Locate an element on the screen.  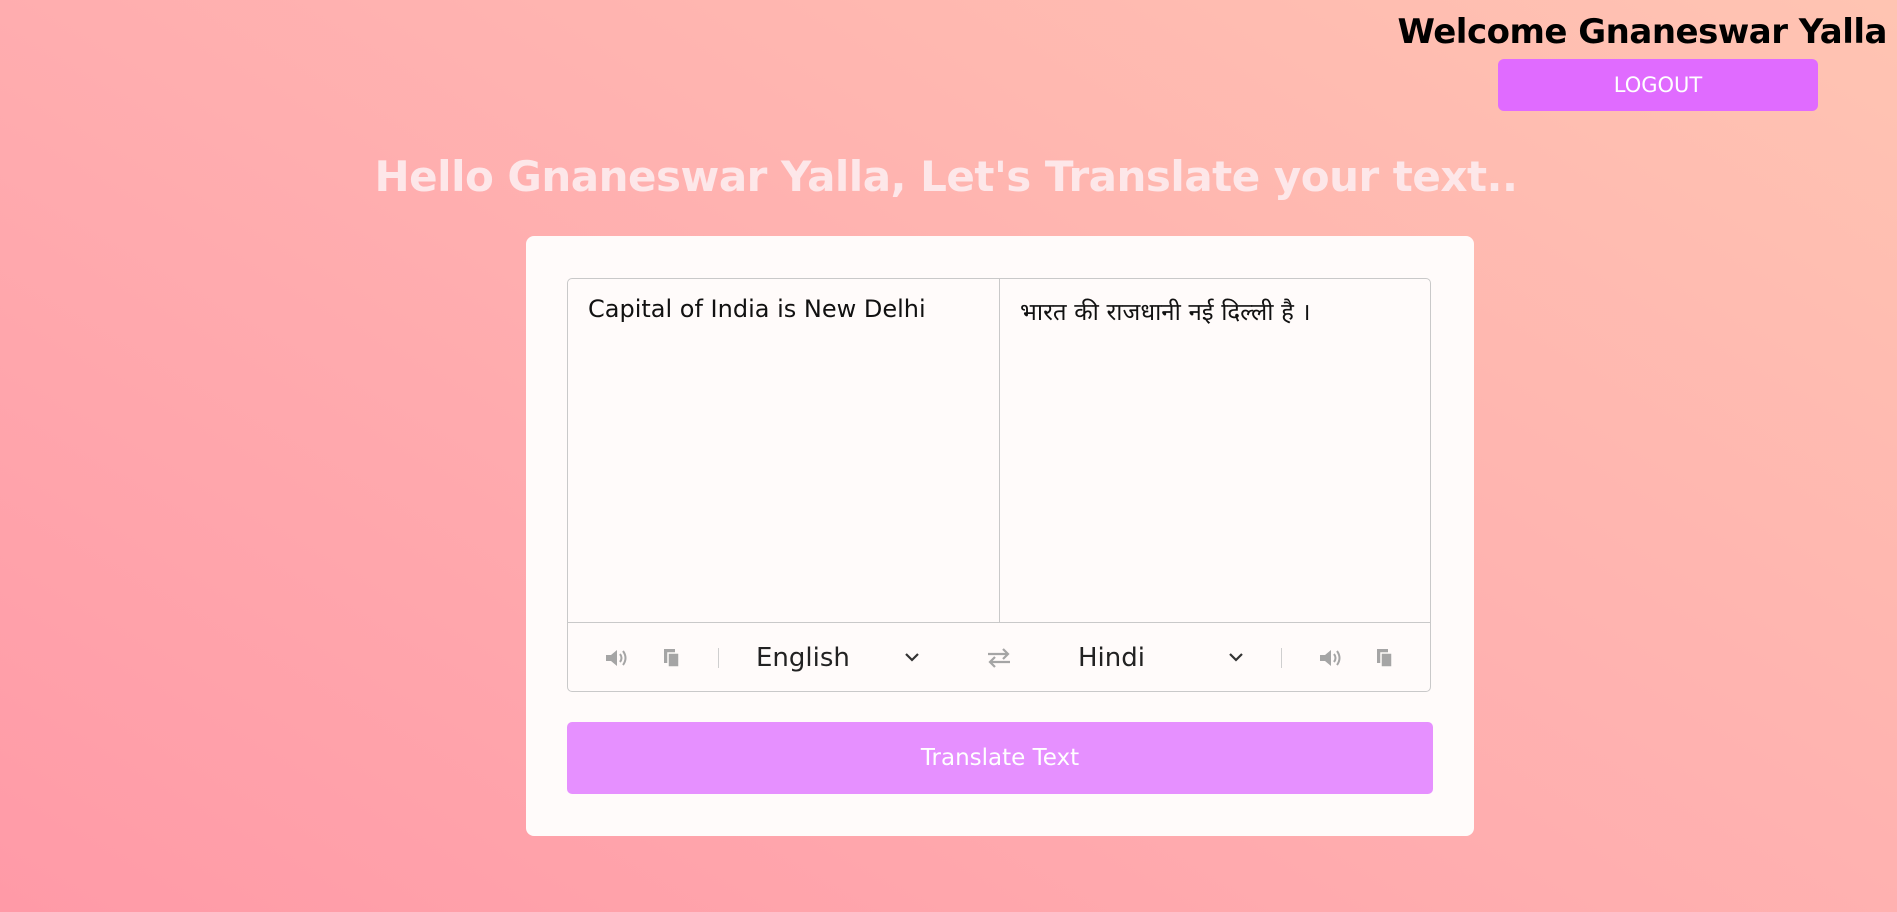
controls-bar: English Hindi is located at coordinates (999, 656).